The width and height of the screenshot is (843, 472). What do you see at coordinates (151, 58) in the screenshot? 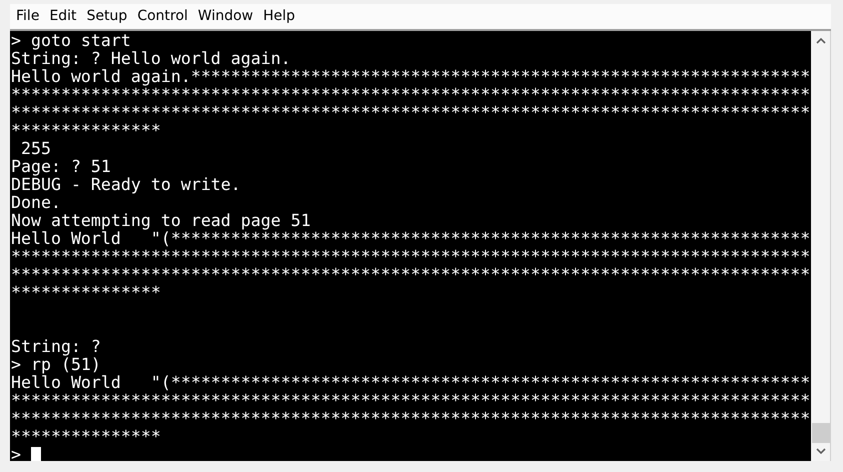
I see `terminal-line: String: ? Hello world again.` at bounding box center [151, 58].